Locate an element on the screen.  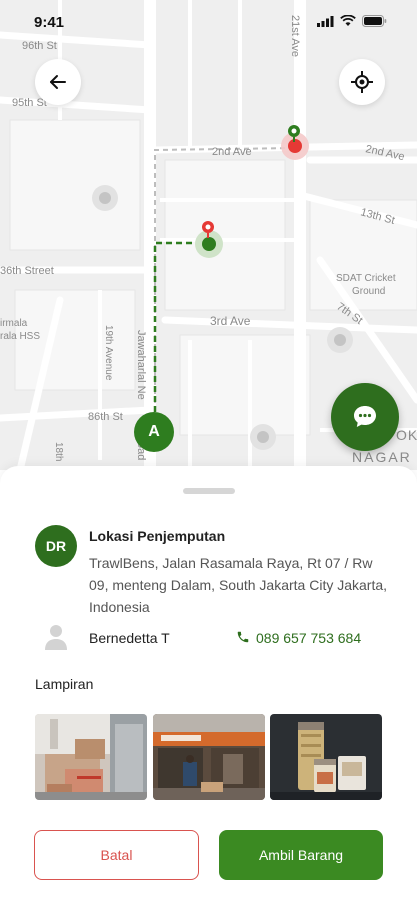
chat-button is located at coordinates (365, 417).